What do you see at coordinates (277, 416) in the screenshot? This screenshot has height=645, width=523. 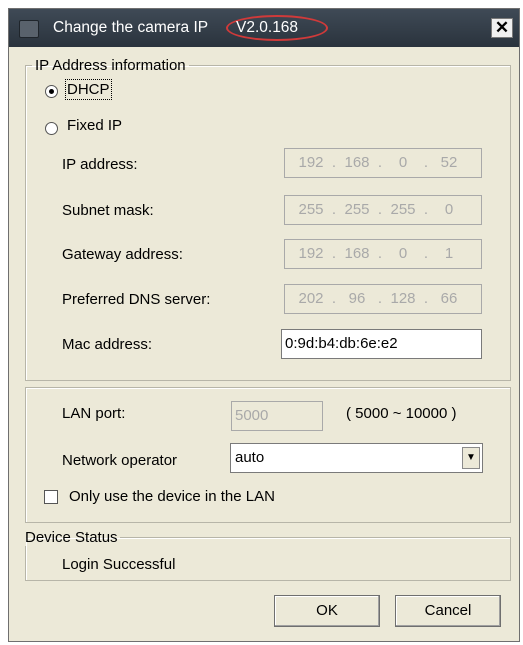 I see `lan-port-field: 5000` at bounding box center [277, 416].